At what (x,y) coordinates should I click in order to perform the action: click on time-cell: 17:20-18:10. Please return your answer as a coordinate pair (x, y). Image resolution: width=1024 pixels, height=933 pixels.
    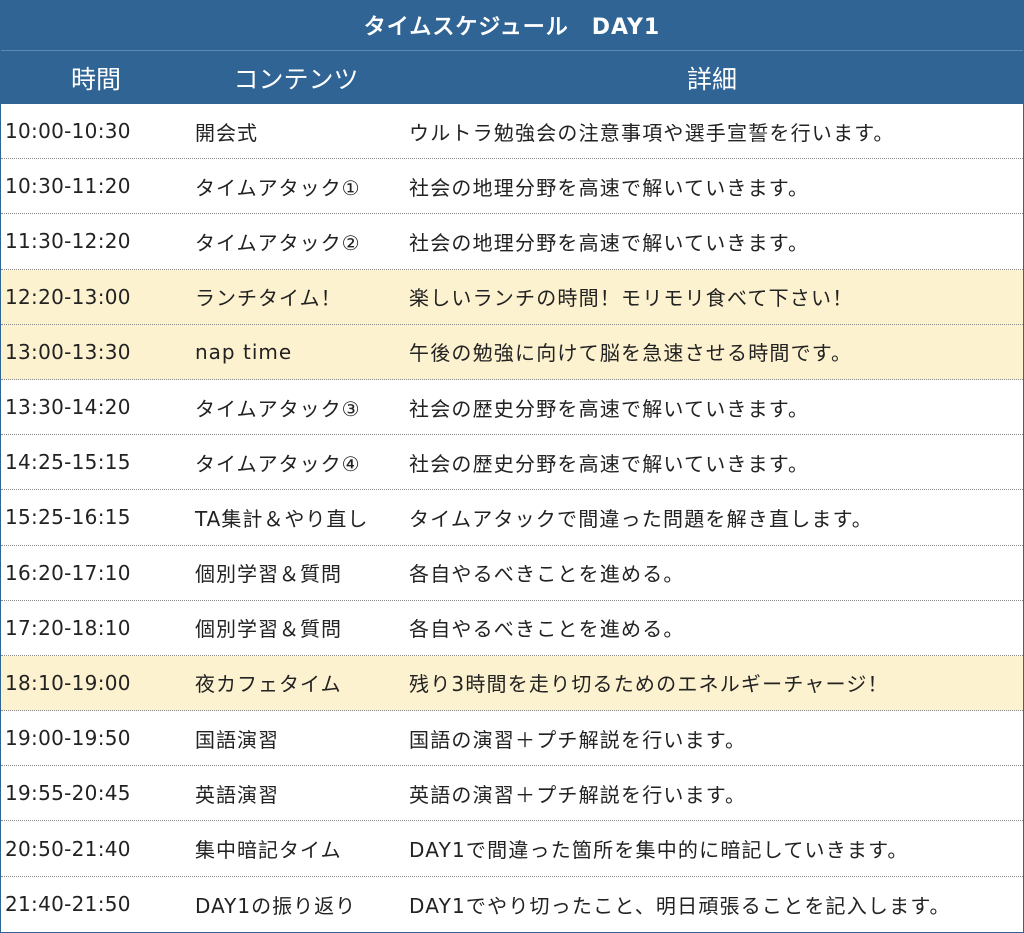
    Looking at the image, I should click on (68, 627).